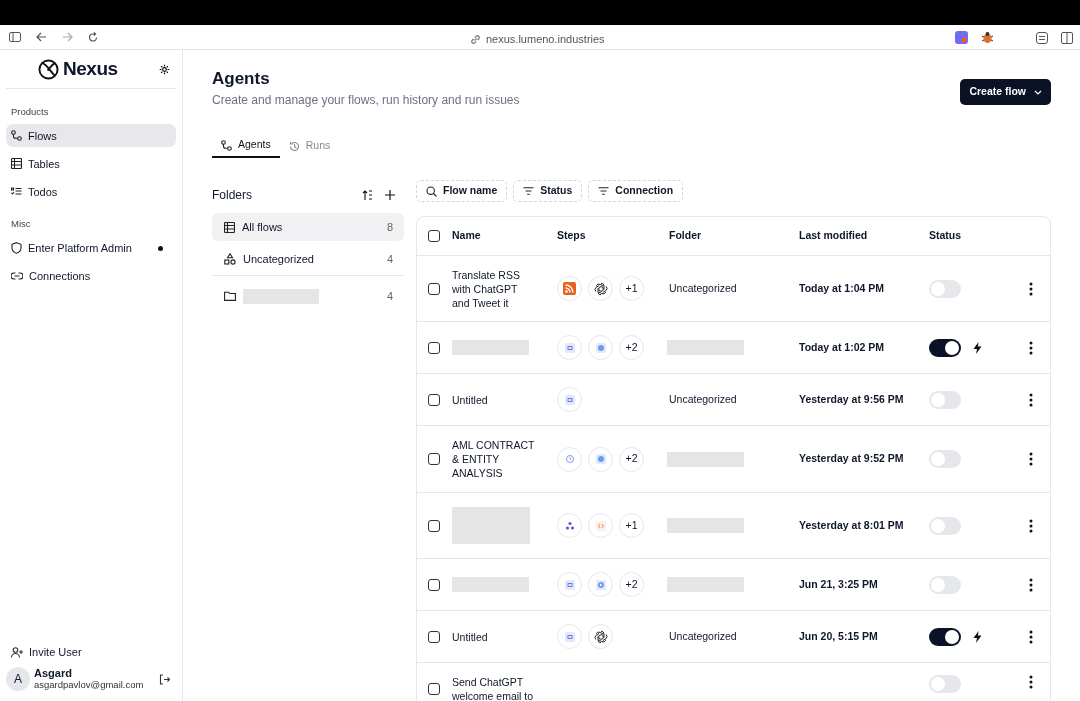  I want to click on brand-name: Nexus, so click(90, 68).